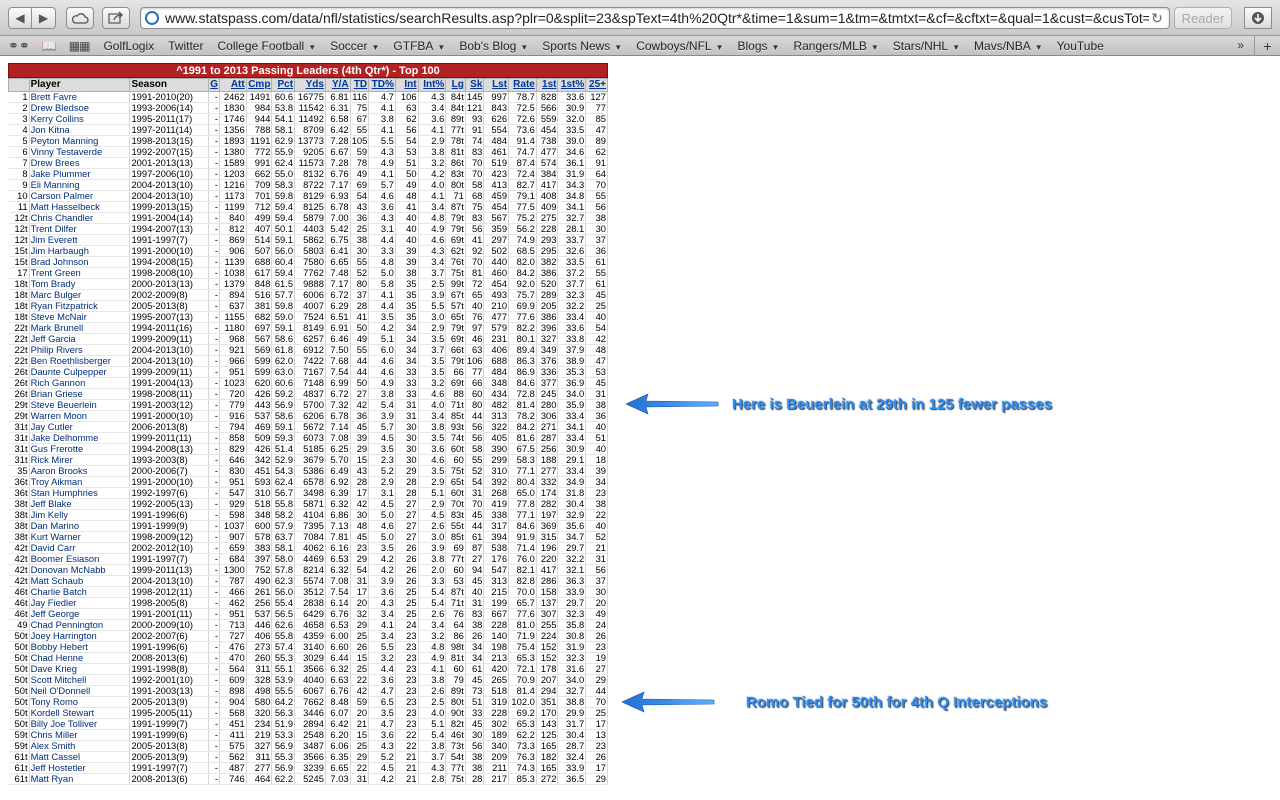  I want to click on bookmark-item: GTFBA ▼, so click(419, 46).